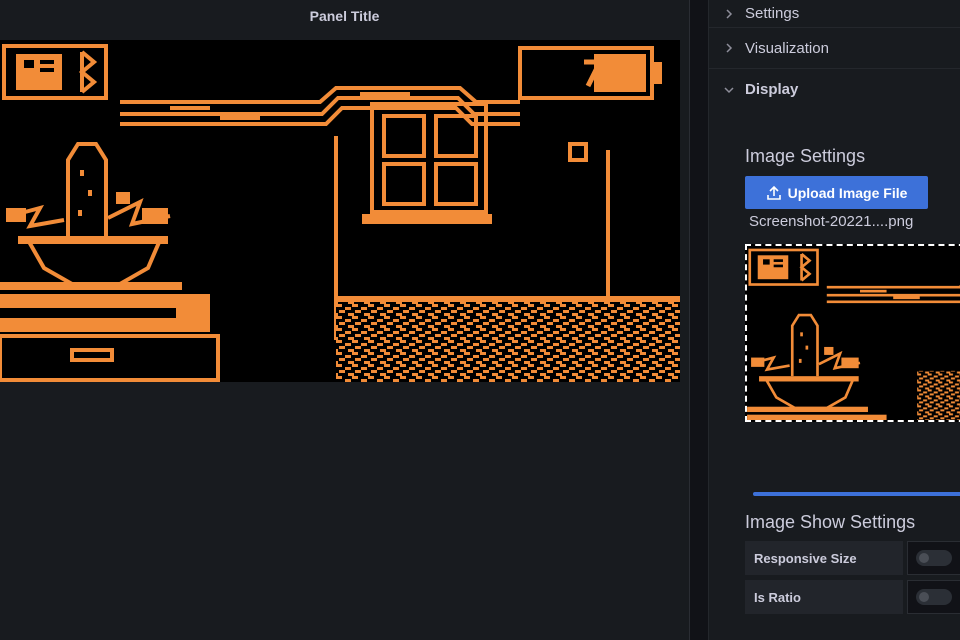 This screenshot has height=640, width=960. I want to click on image-preview, so click(852, 333).